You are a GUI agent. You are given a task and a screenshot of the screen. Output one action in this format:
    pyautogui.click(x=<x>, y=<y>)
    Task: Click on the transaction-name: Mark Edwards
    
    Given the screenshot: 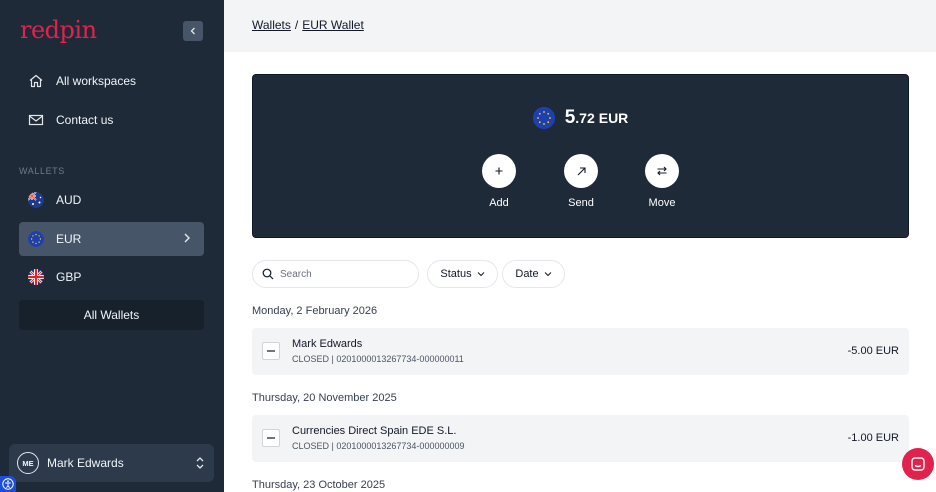 What is the action you would take?
    pyautogui.click(x=327, y=344)
    